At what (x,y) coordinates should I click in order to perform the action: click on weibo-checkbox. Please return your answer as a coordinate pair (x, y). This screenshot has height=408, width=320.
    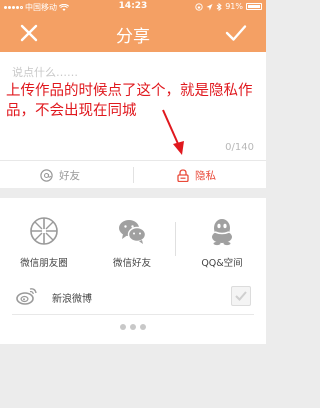
    Looking at the image, I should click on (241, 296).